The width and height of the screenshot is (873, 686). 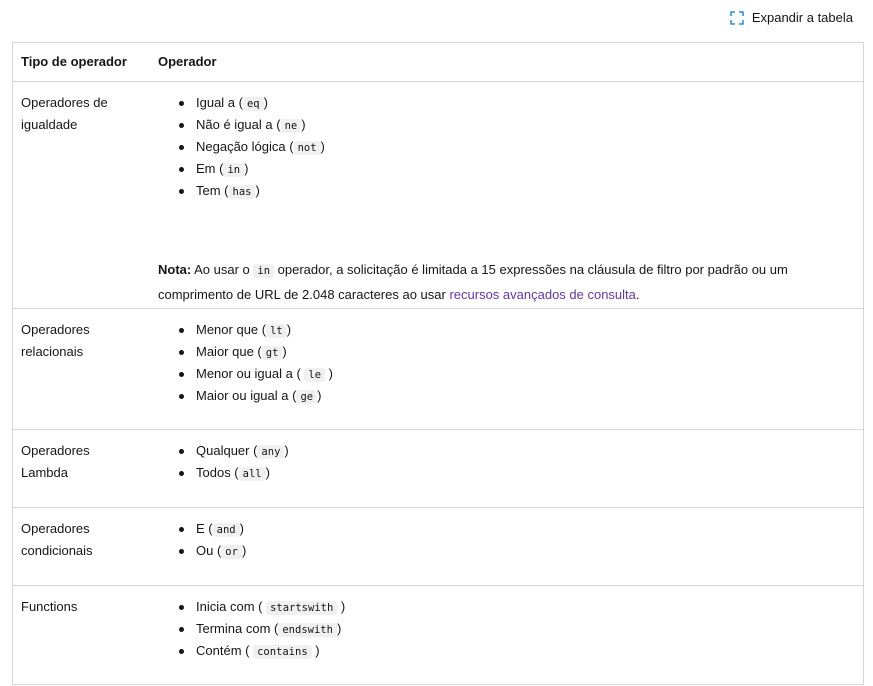 I want to click on advanced-query-link: recursos avançados de consulta, so click(x=542, y=294).